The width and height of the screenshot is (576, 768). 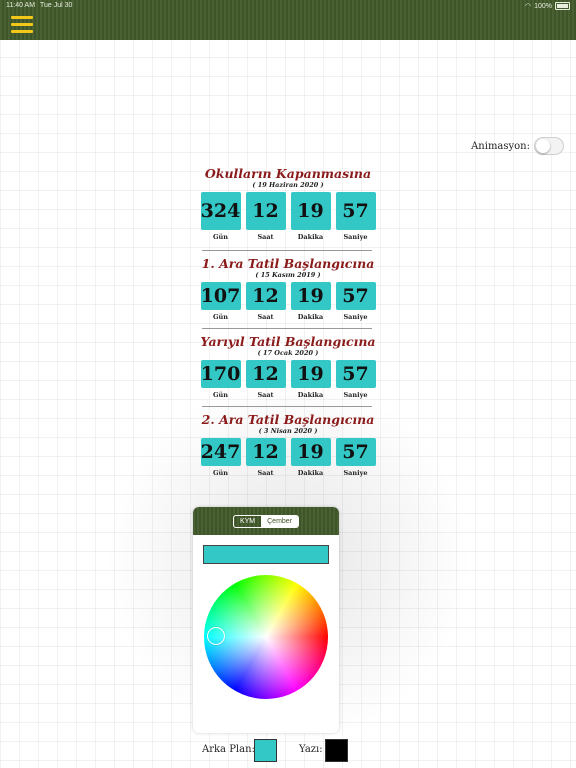 I want to click on status-time: 11:40 AM, so click(x=21, y=5).